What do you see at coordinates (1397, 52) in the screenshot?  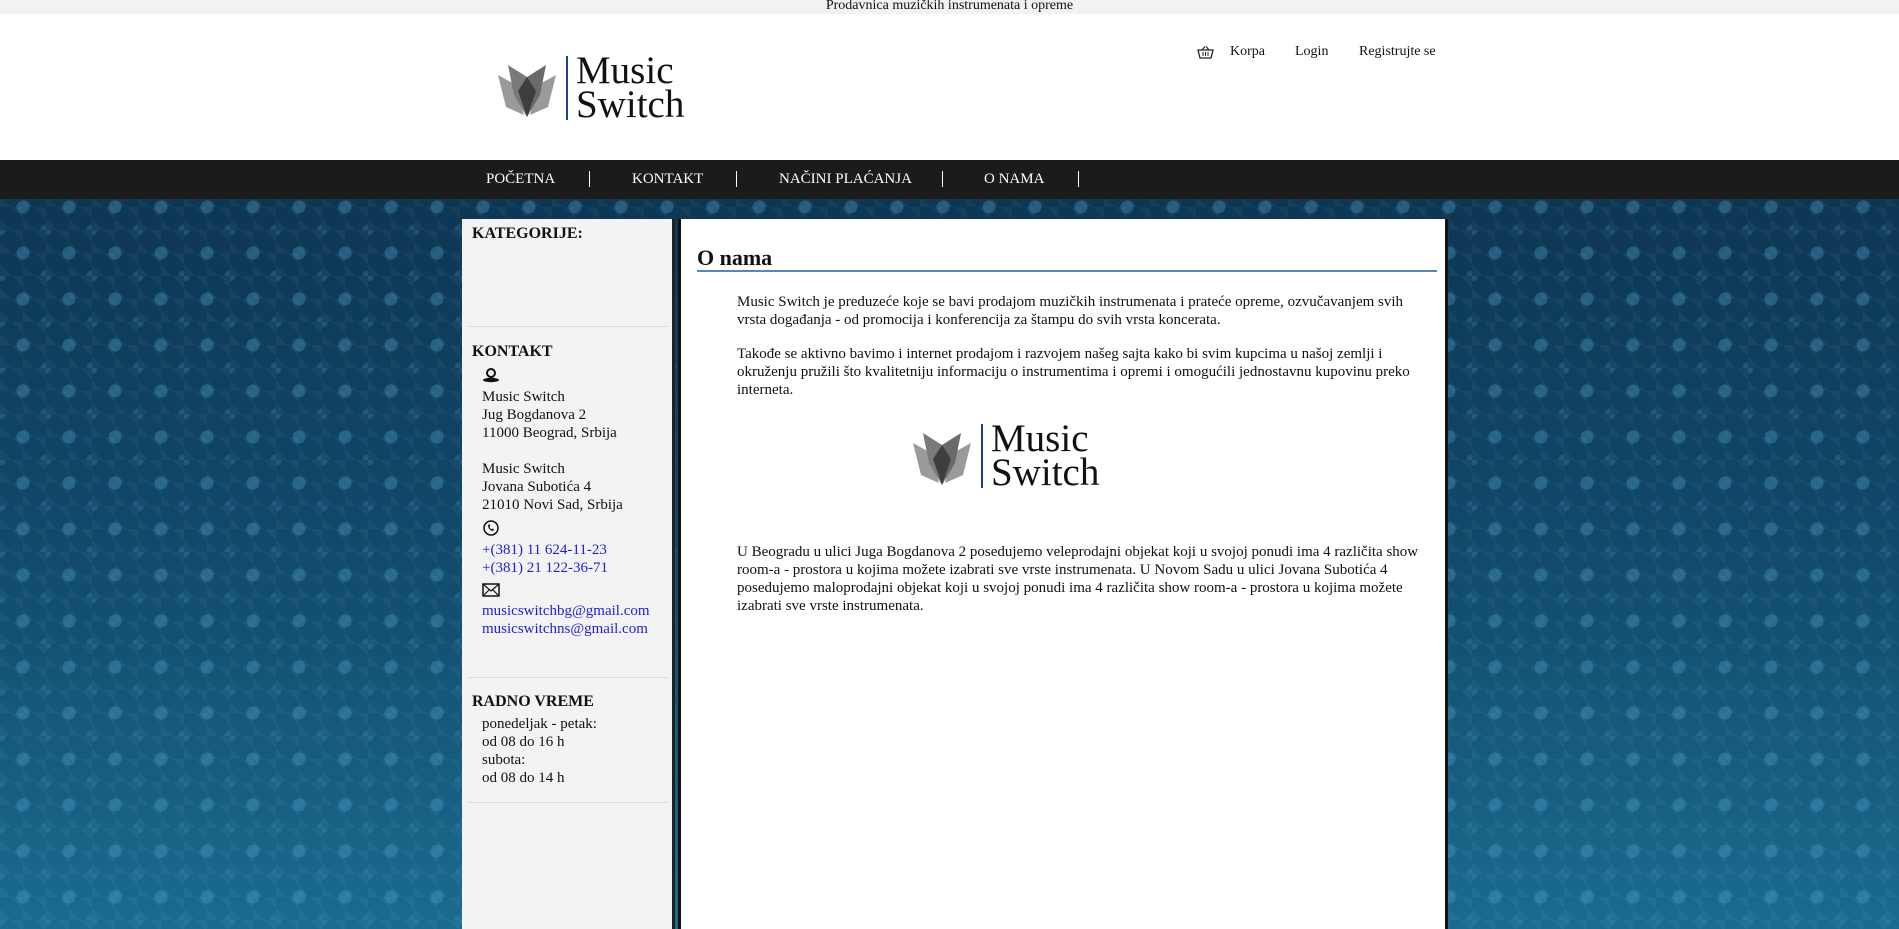 I see `register-link: Registrujte se` at bounding box center [1397, 52].